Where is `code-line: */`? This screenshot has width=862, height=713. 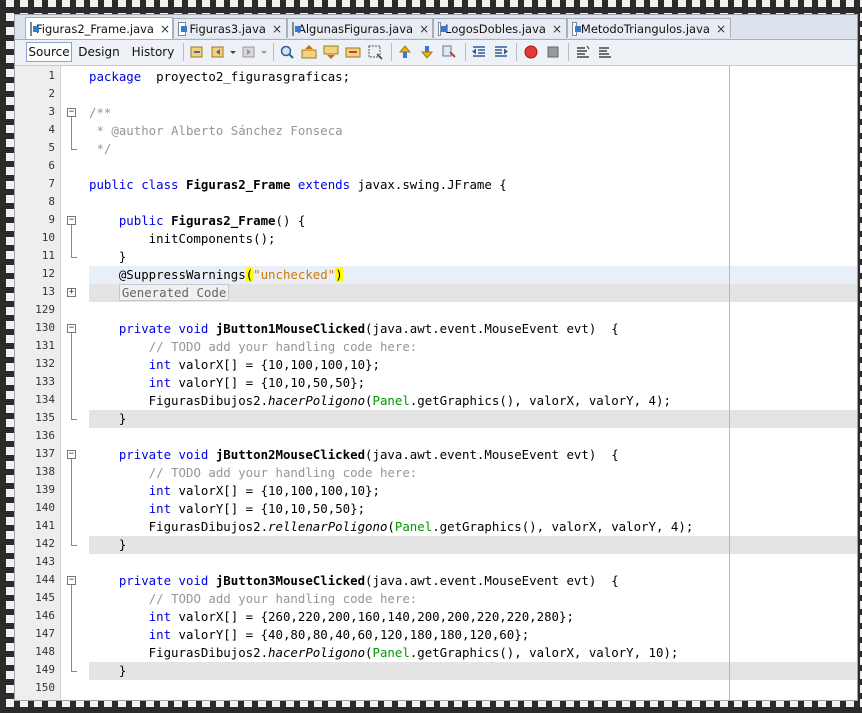
code-line: */ is located at coordinates (100, 149).